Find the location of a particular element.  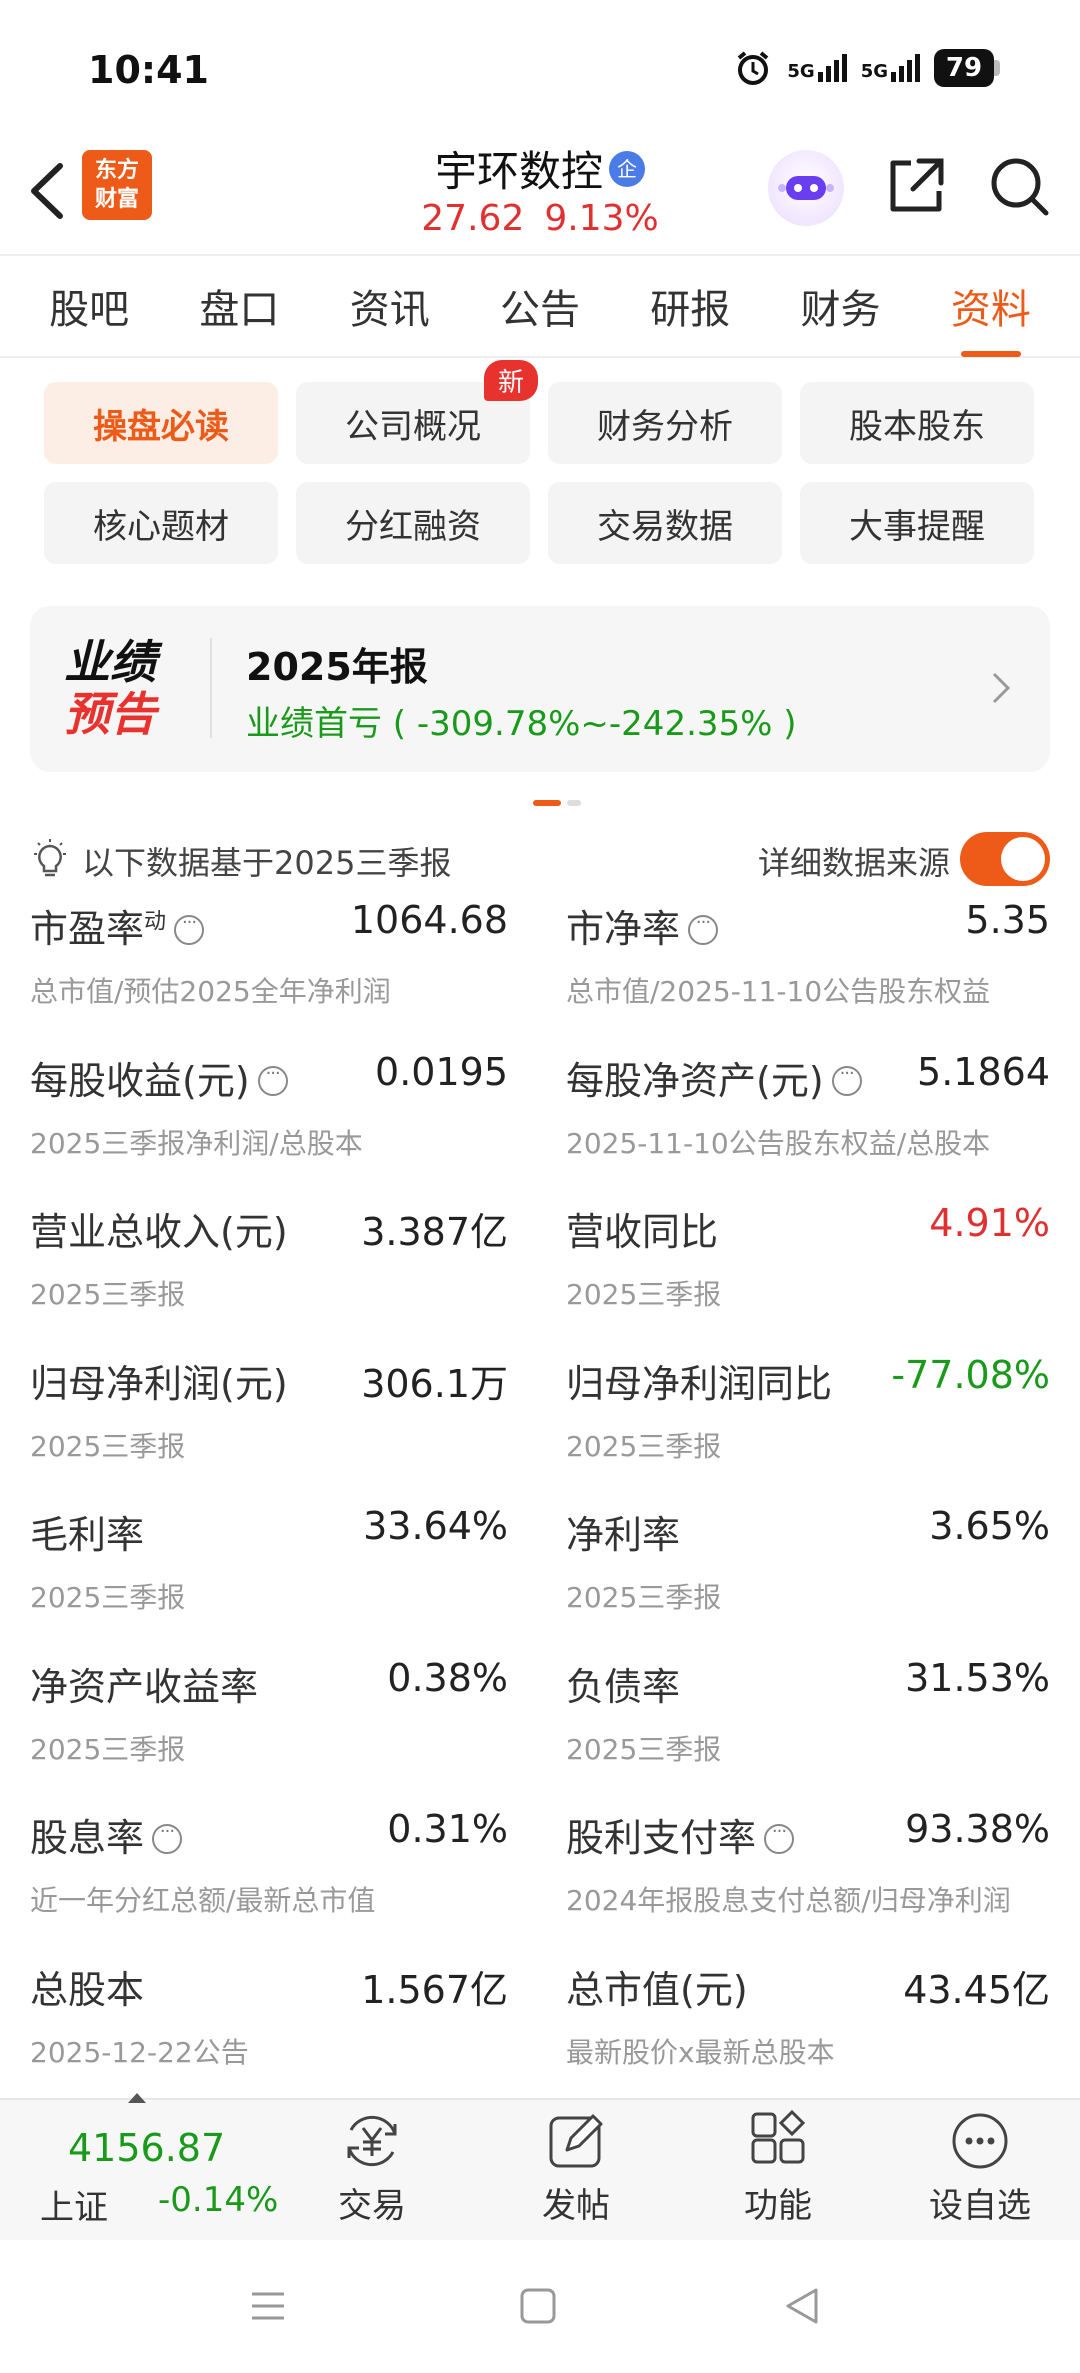

section-chip-6: 交易数据 is located at coordinates (665, 523).